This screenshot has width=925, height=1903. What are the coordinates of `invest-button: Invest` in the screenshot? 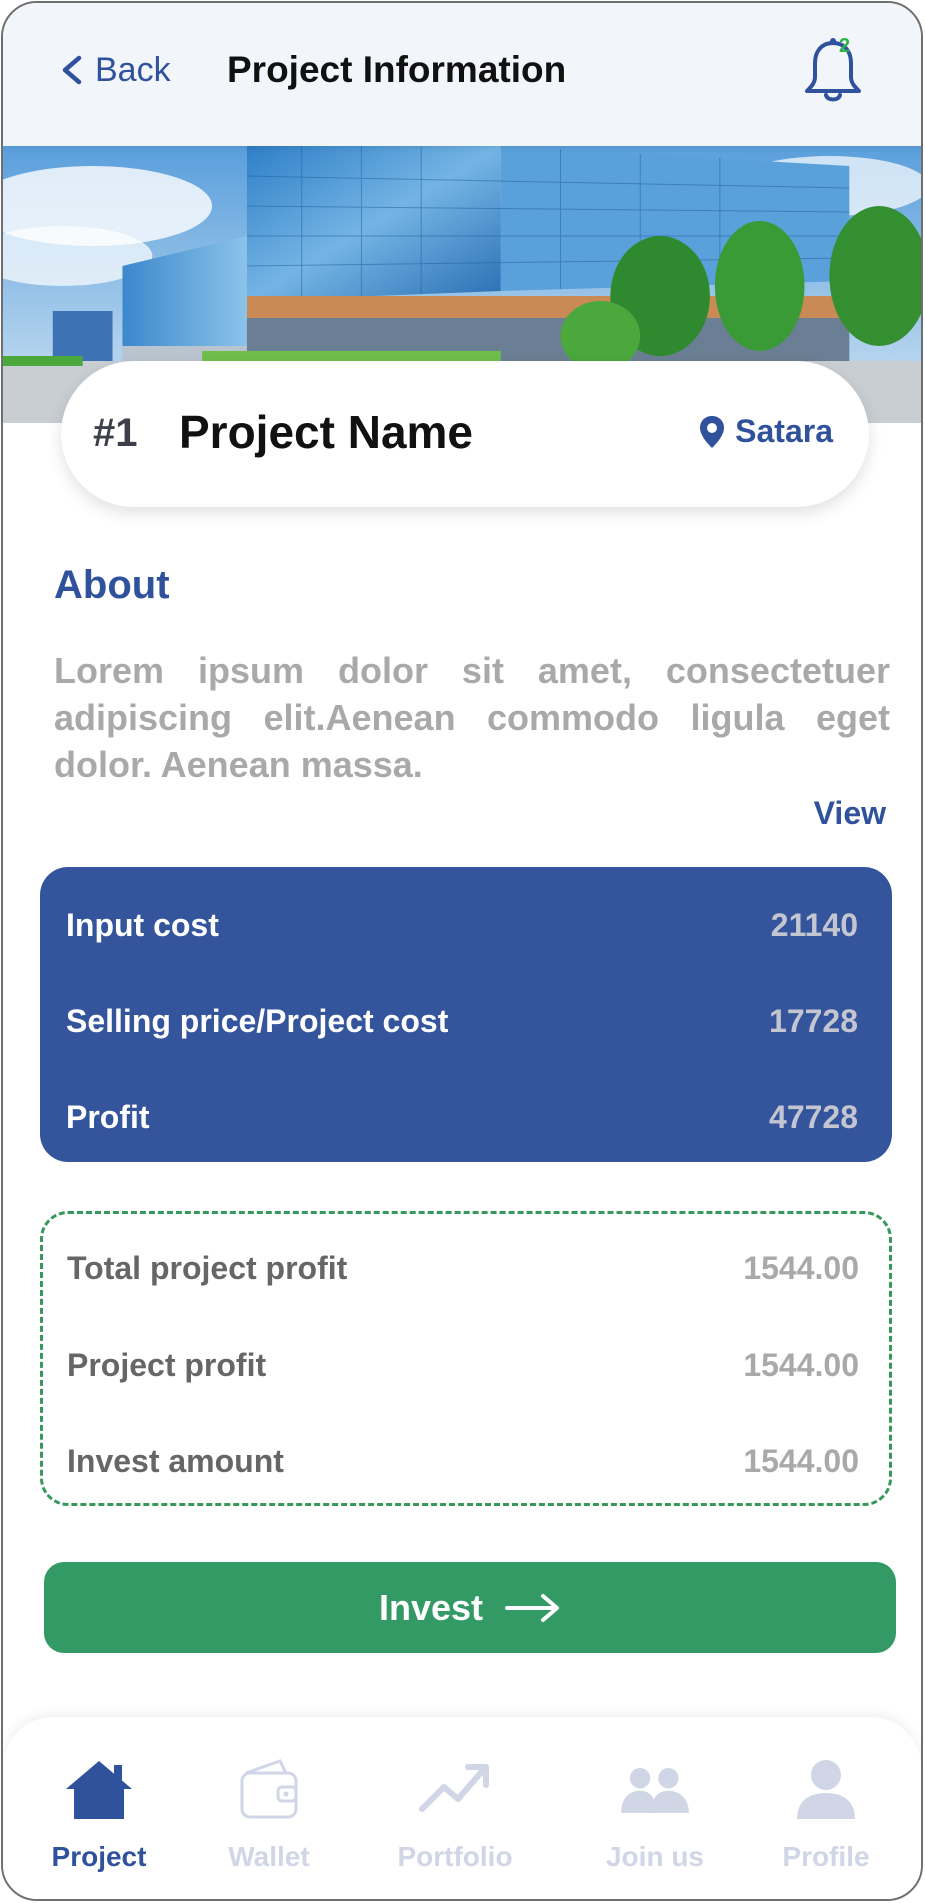 It's located at (470, 1607).